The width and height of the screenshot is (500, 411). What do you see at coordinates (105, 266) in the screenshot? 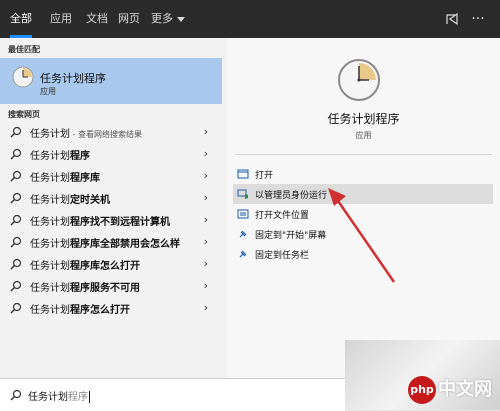
I see `web-result-completion: 程序库怎么打开` at bounding box center [105, 266].